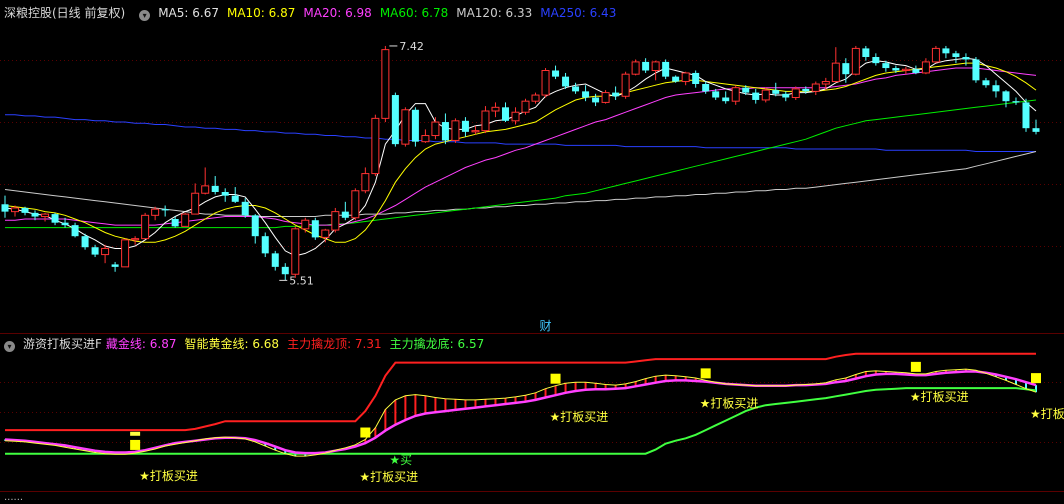  I want to click on ma-legend-ma120: MA120: 6.33, so click(494, 13).